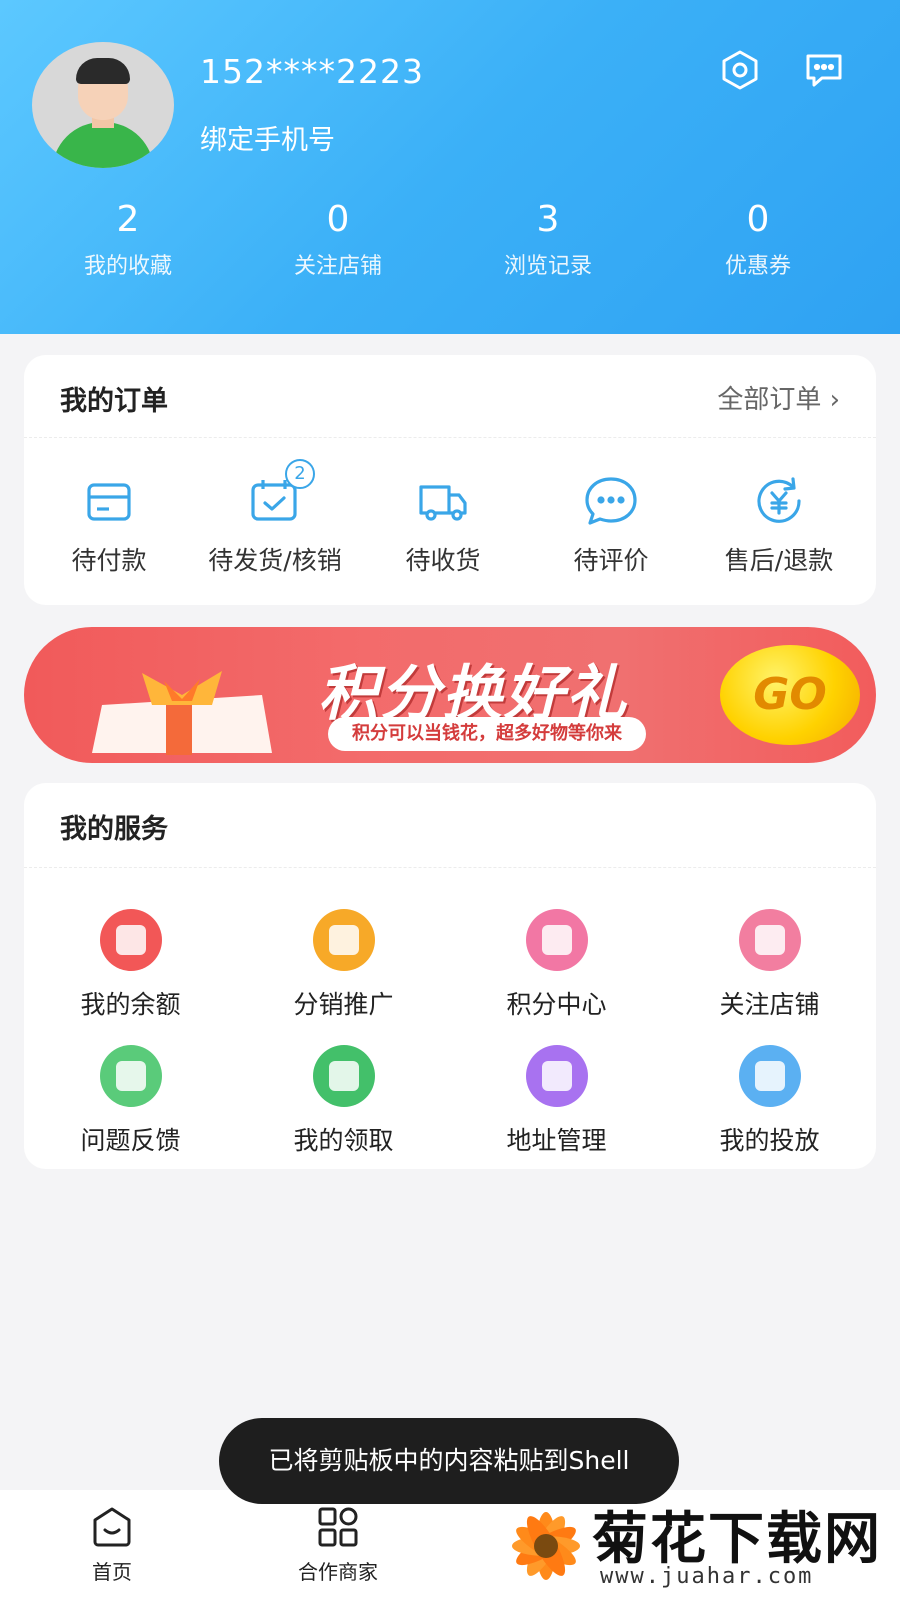  Describe the element at coordinates (769, 1076) in the screenshot. I see `calendar-icon` at that location.